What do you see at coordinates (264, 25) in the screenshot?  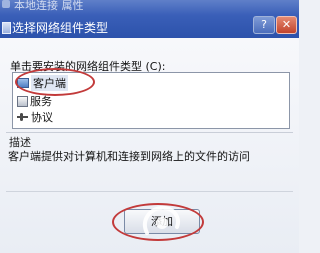 I see `help-button: ?` at bounding box center [264, 25].